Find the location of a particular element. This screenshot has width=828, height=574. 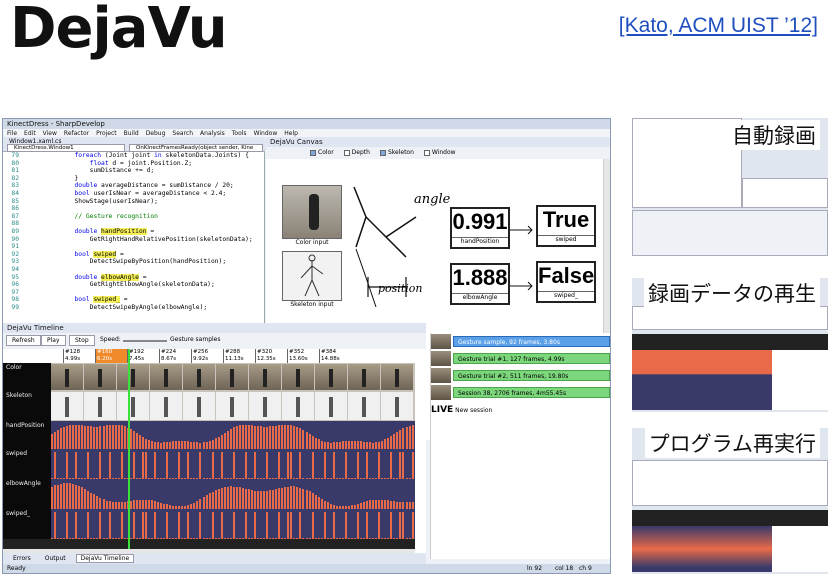

thumb-sessions is located at coordinates (800, 380).